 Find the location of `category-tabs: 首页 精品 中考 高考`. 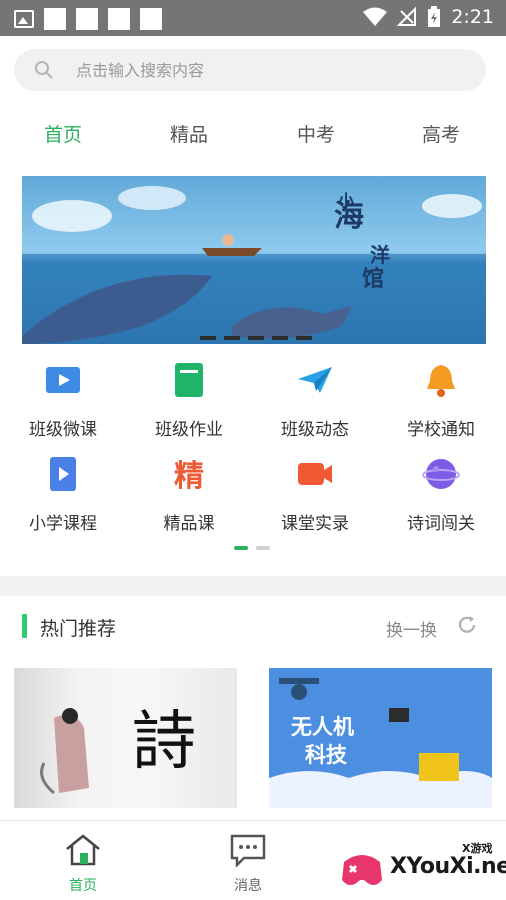

category-tabs: 首页 精品 中考 高考 is located at coordinates (253, 134).